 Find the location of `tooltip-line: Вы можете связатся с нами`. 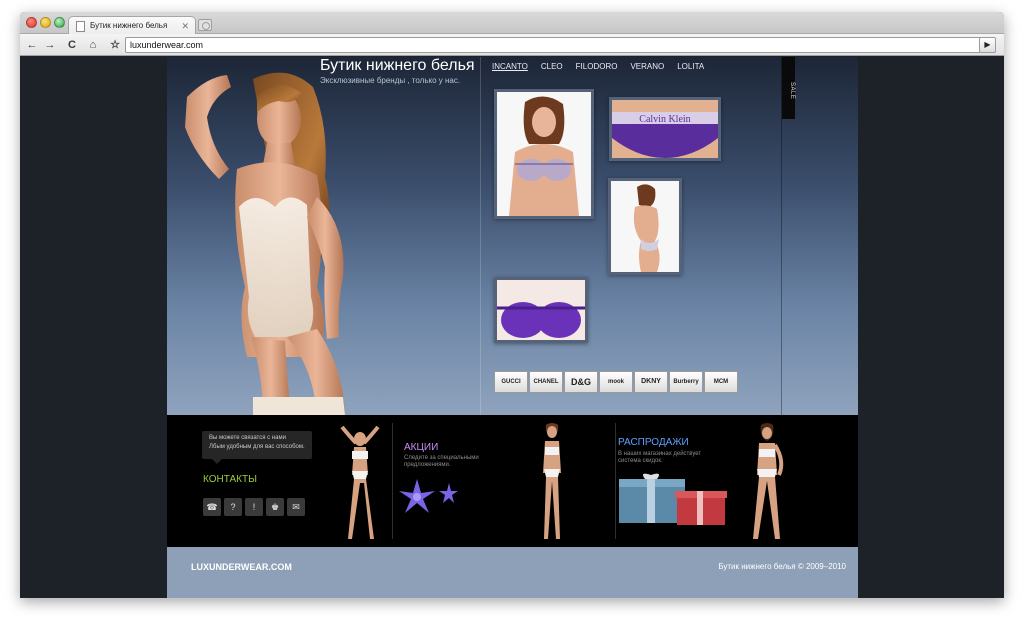

tooltip-line: Вы можете связатся с нами is located at coordinates (247, 438).